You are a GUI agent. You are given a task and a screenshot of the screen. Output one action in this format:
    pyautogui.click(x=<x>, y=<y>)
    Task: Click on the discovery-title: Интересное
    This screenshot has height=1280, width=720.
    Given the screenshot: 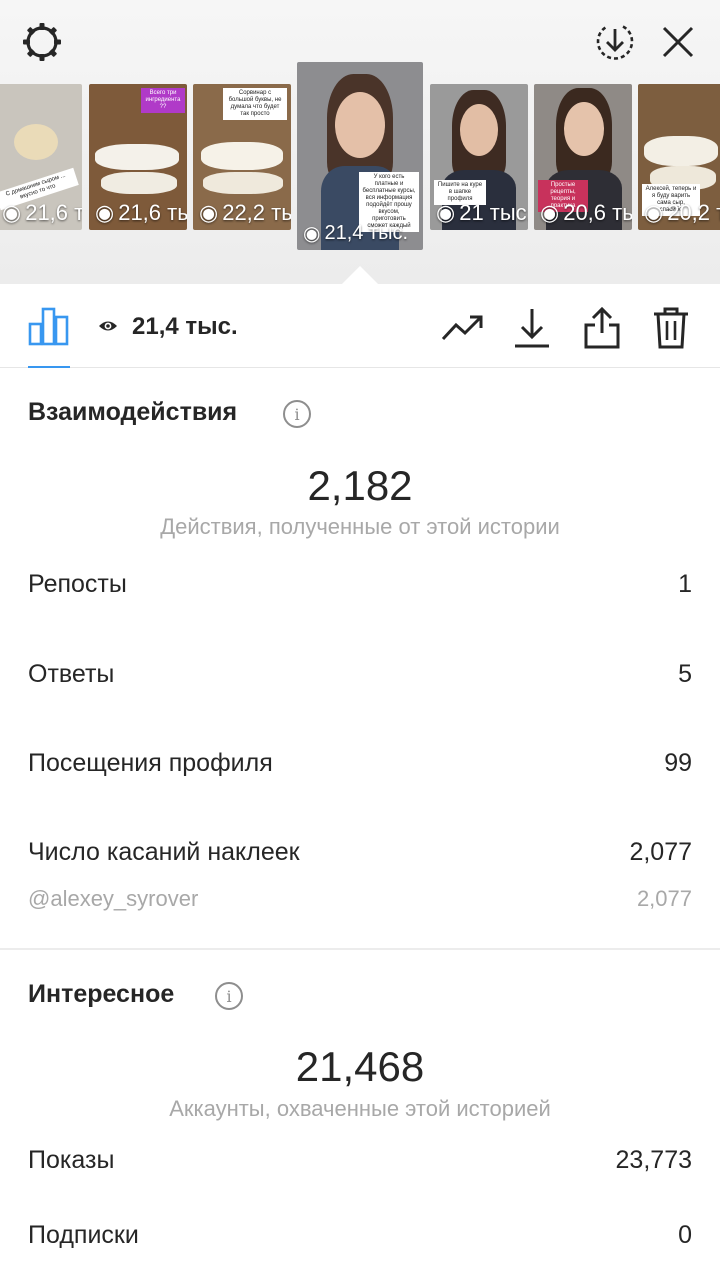 What is the action you would take?
    pyautogui.click(x=101, y=994)
    